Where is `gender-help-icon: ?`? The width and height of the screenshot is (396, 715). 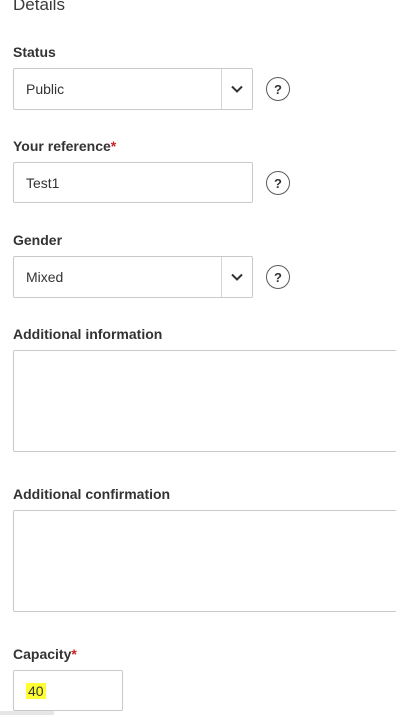 gender-help-icon: ? is located at coordinates (278, 277).